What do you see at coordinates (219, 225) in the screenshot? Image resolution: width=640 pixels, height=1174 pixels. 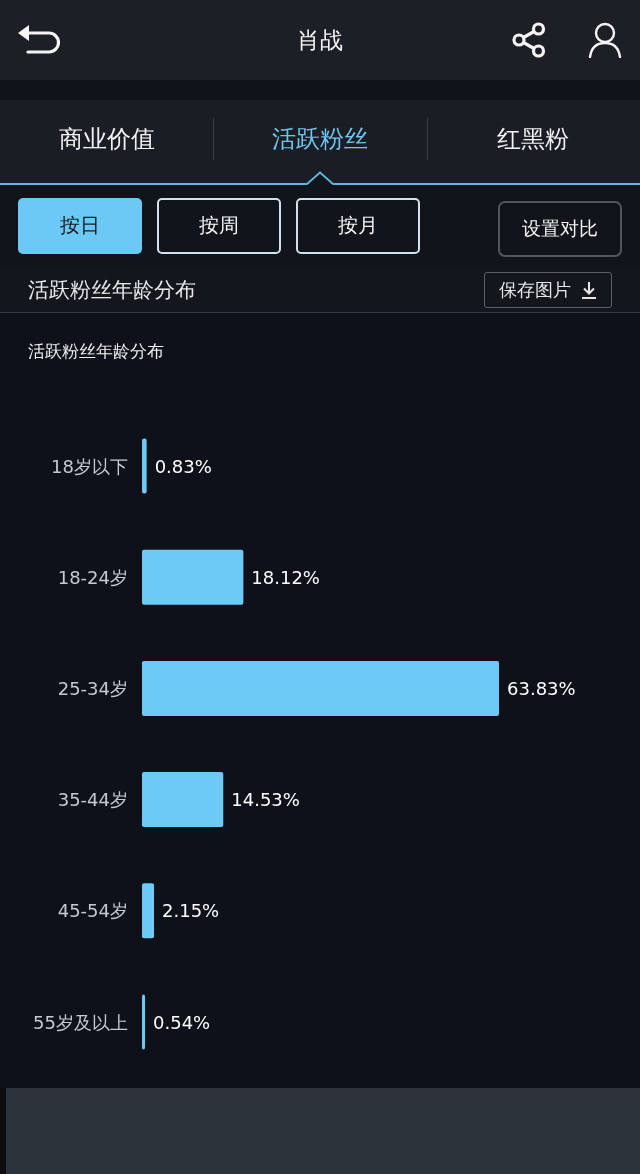 I see `period-button: 按周` at bounding box center [219, 225].